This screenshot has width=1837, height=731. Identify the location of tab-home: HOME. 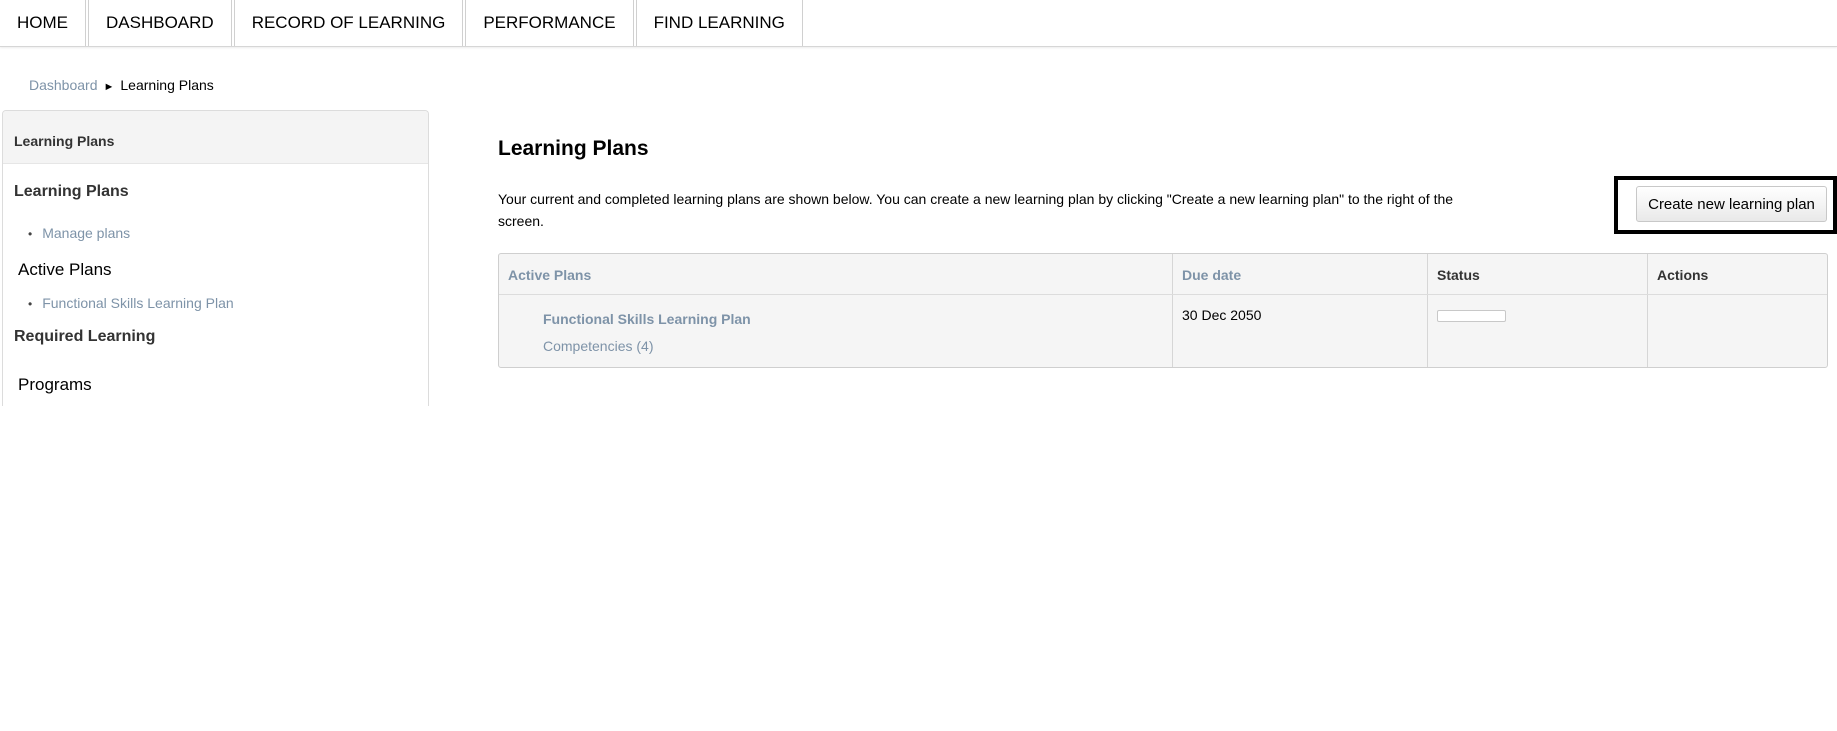
(43, 23).